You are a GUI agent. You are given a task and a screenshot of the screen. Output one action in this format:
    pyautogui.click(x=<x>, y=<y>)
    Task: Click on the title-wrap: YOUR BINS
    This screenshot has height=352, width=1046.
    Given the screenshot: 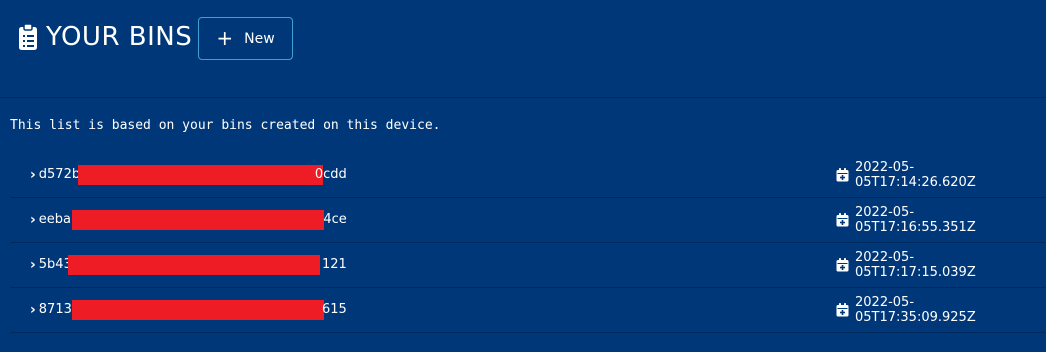 What is the action you would take?
    pyautogui.click(x=105, y=37)
    